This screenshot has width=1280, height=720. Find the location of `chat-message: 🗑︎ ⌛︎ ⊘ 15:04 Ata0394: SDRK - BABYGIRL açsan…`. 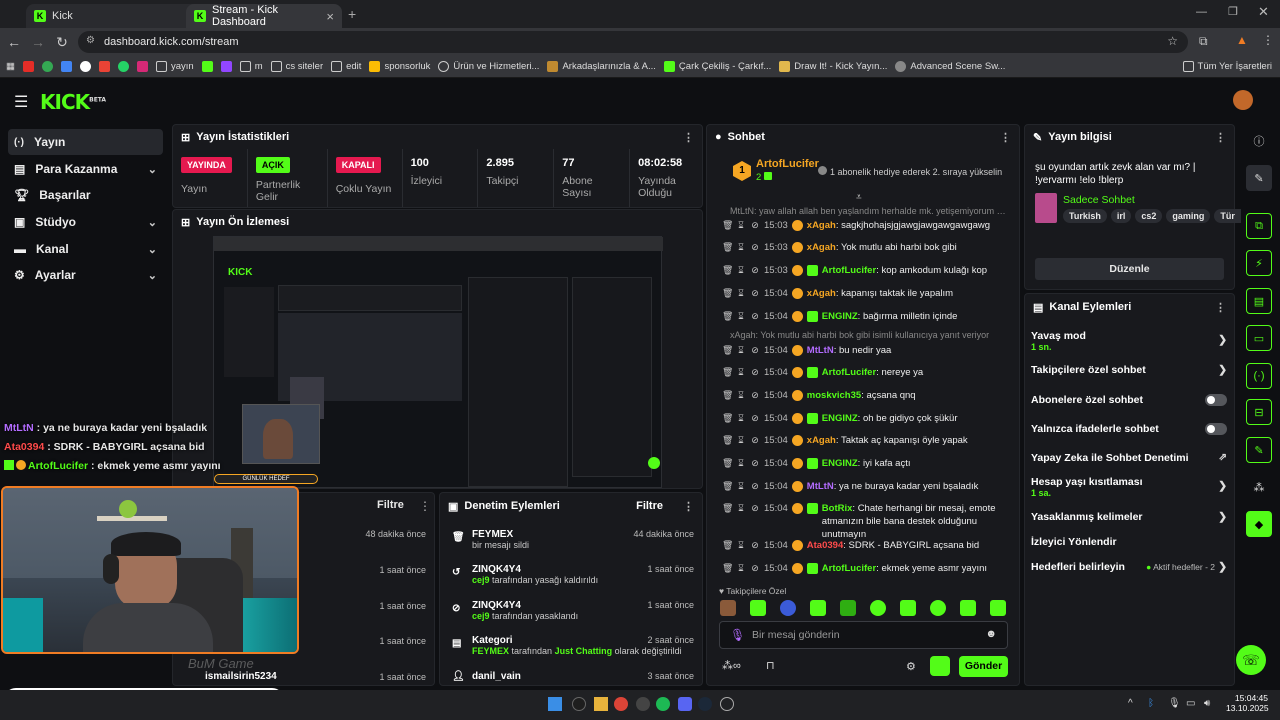

chat-message: 🗑︎ ⌛︎ ⊘ 15:04 Ata0394: SDRK - BABYGIRL açsan… is located at coordinates (871, 545).